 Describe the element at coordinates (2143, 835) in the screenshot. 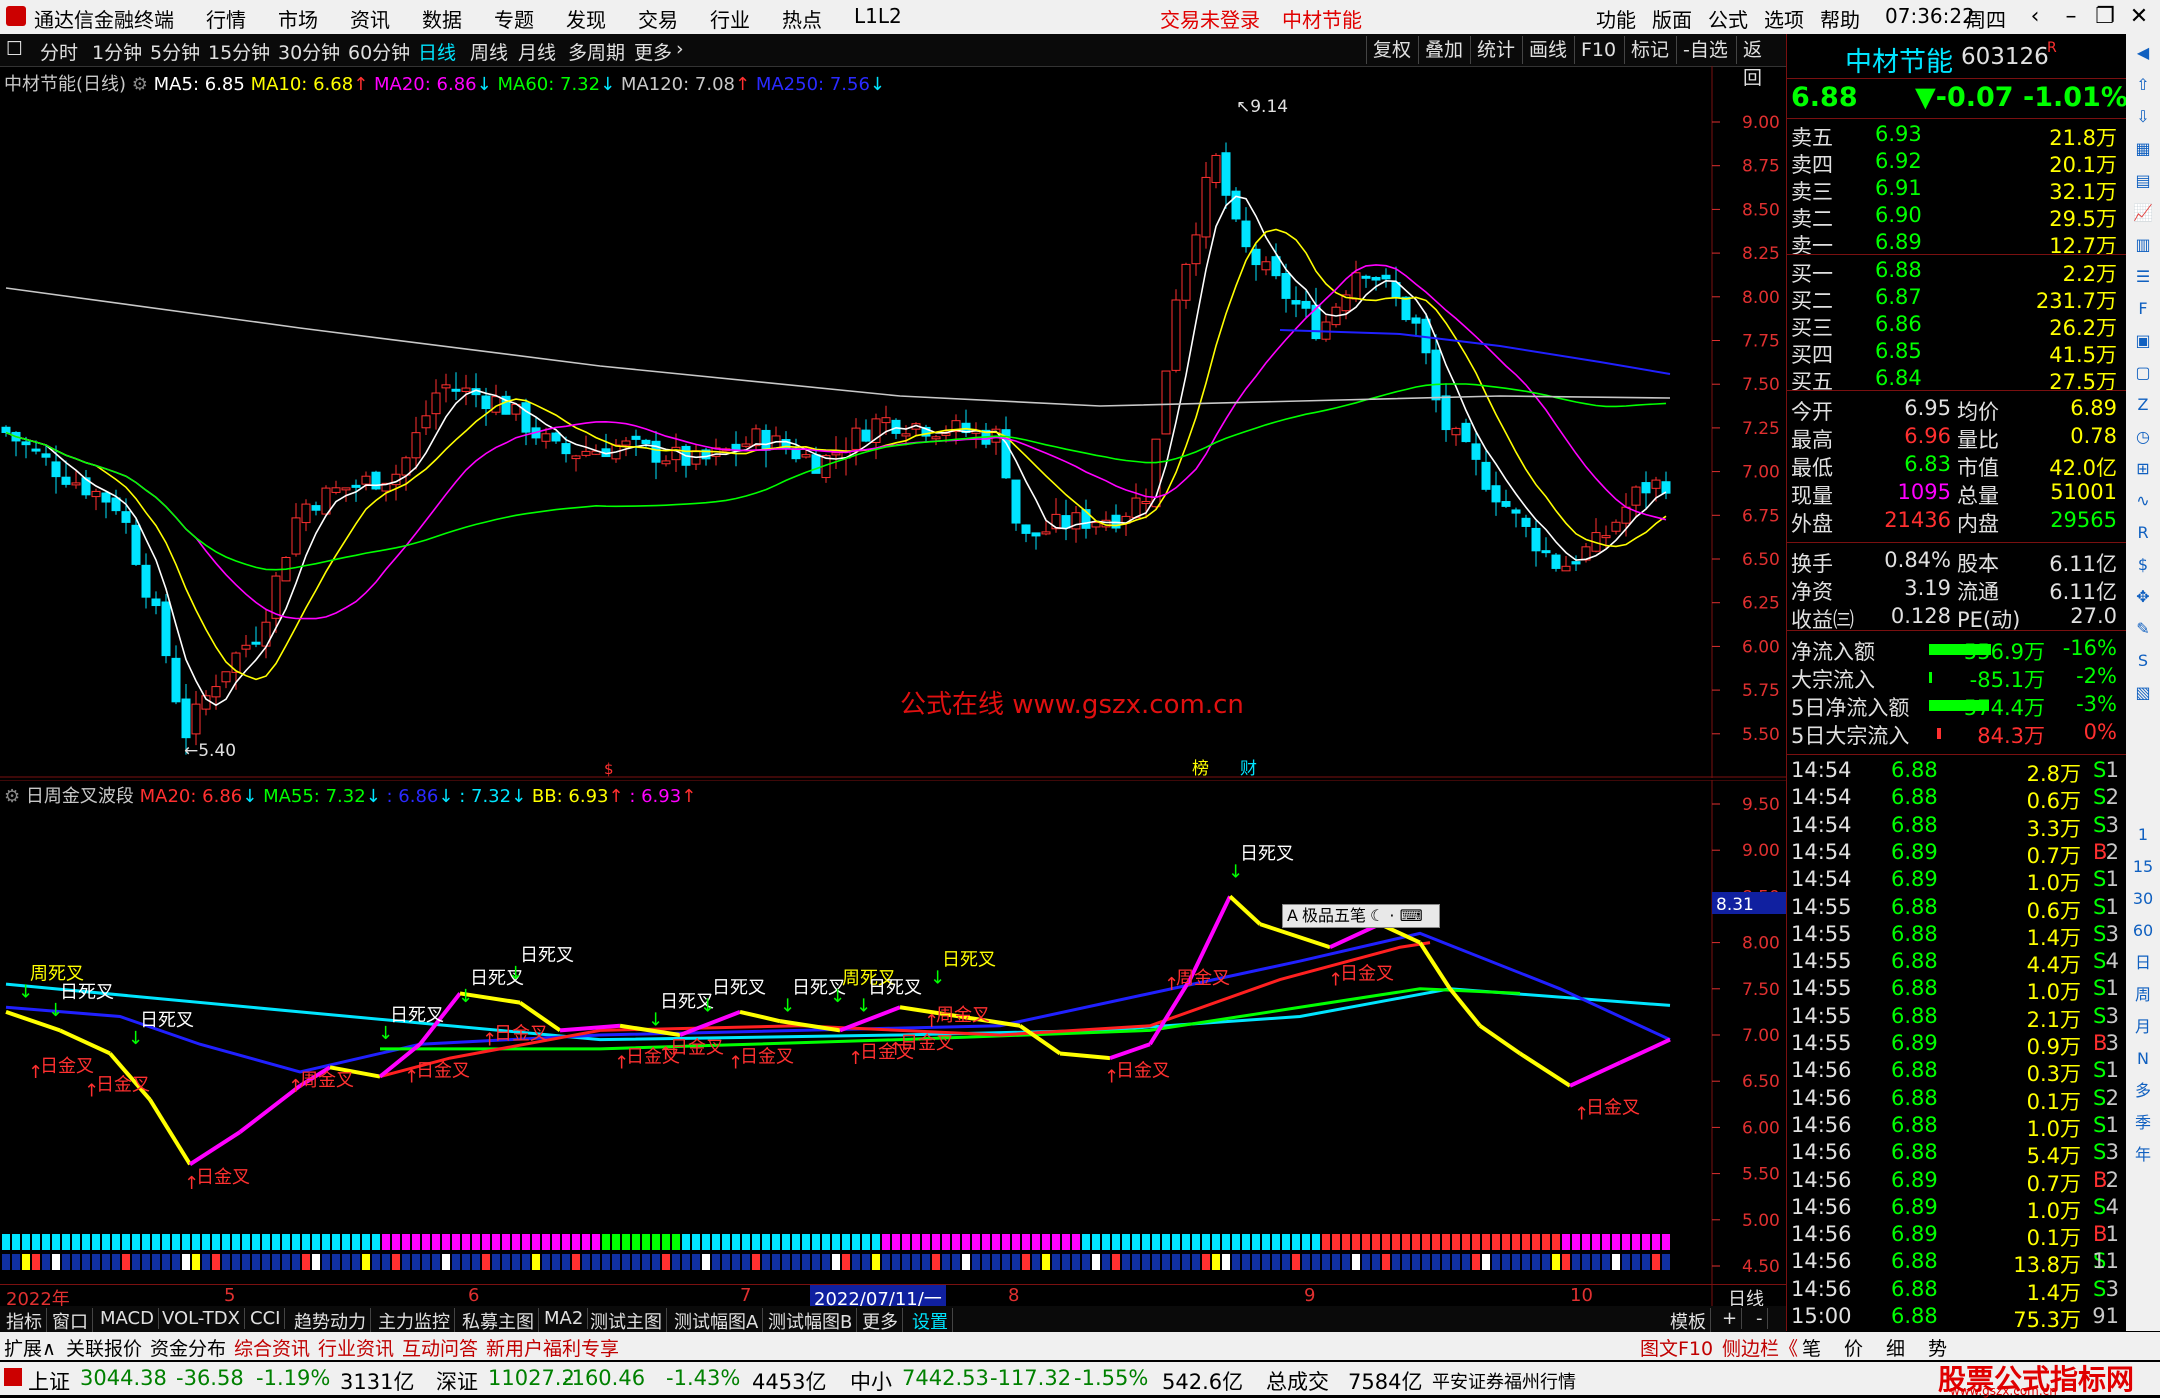

I see `side-period-0: 1` at that location.